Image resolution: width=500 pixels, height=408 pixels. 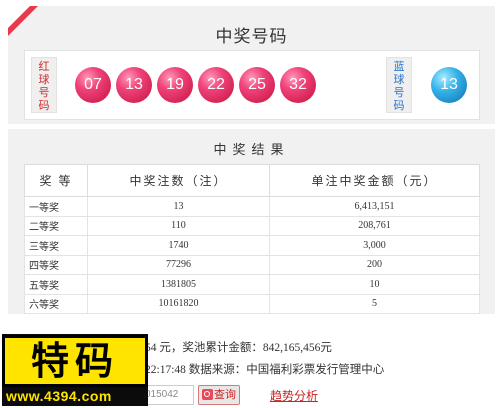 What do you see at coordinates (56, 225) in the screenshot?
I see `prize-level: 二等奖` at bounding box center [56, 225].